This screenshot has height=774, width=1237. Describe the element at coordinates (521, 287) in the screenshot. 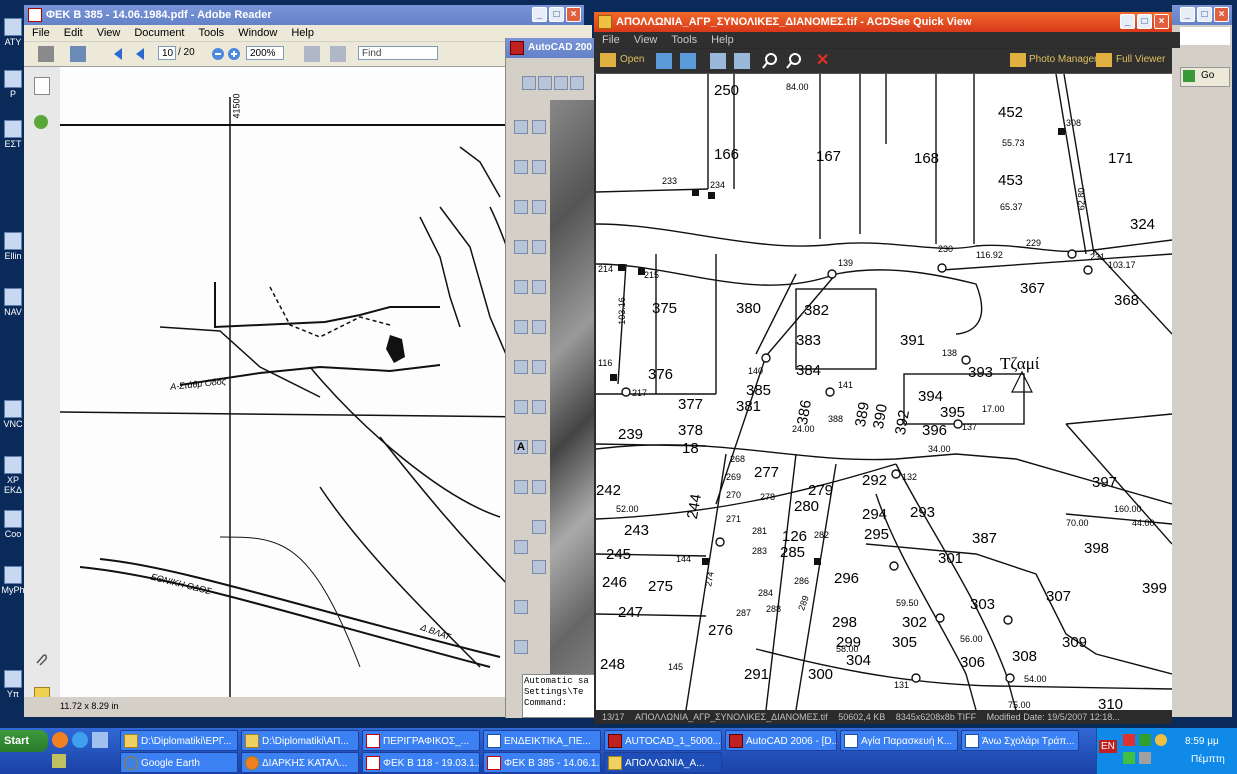

I see `arc-tool-icon` at that location.